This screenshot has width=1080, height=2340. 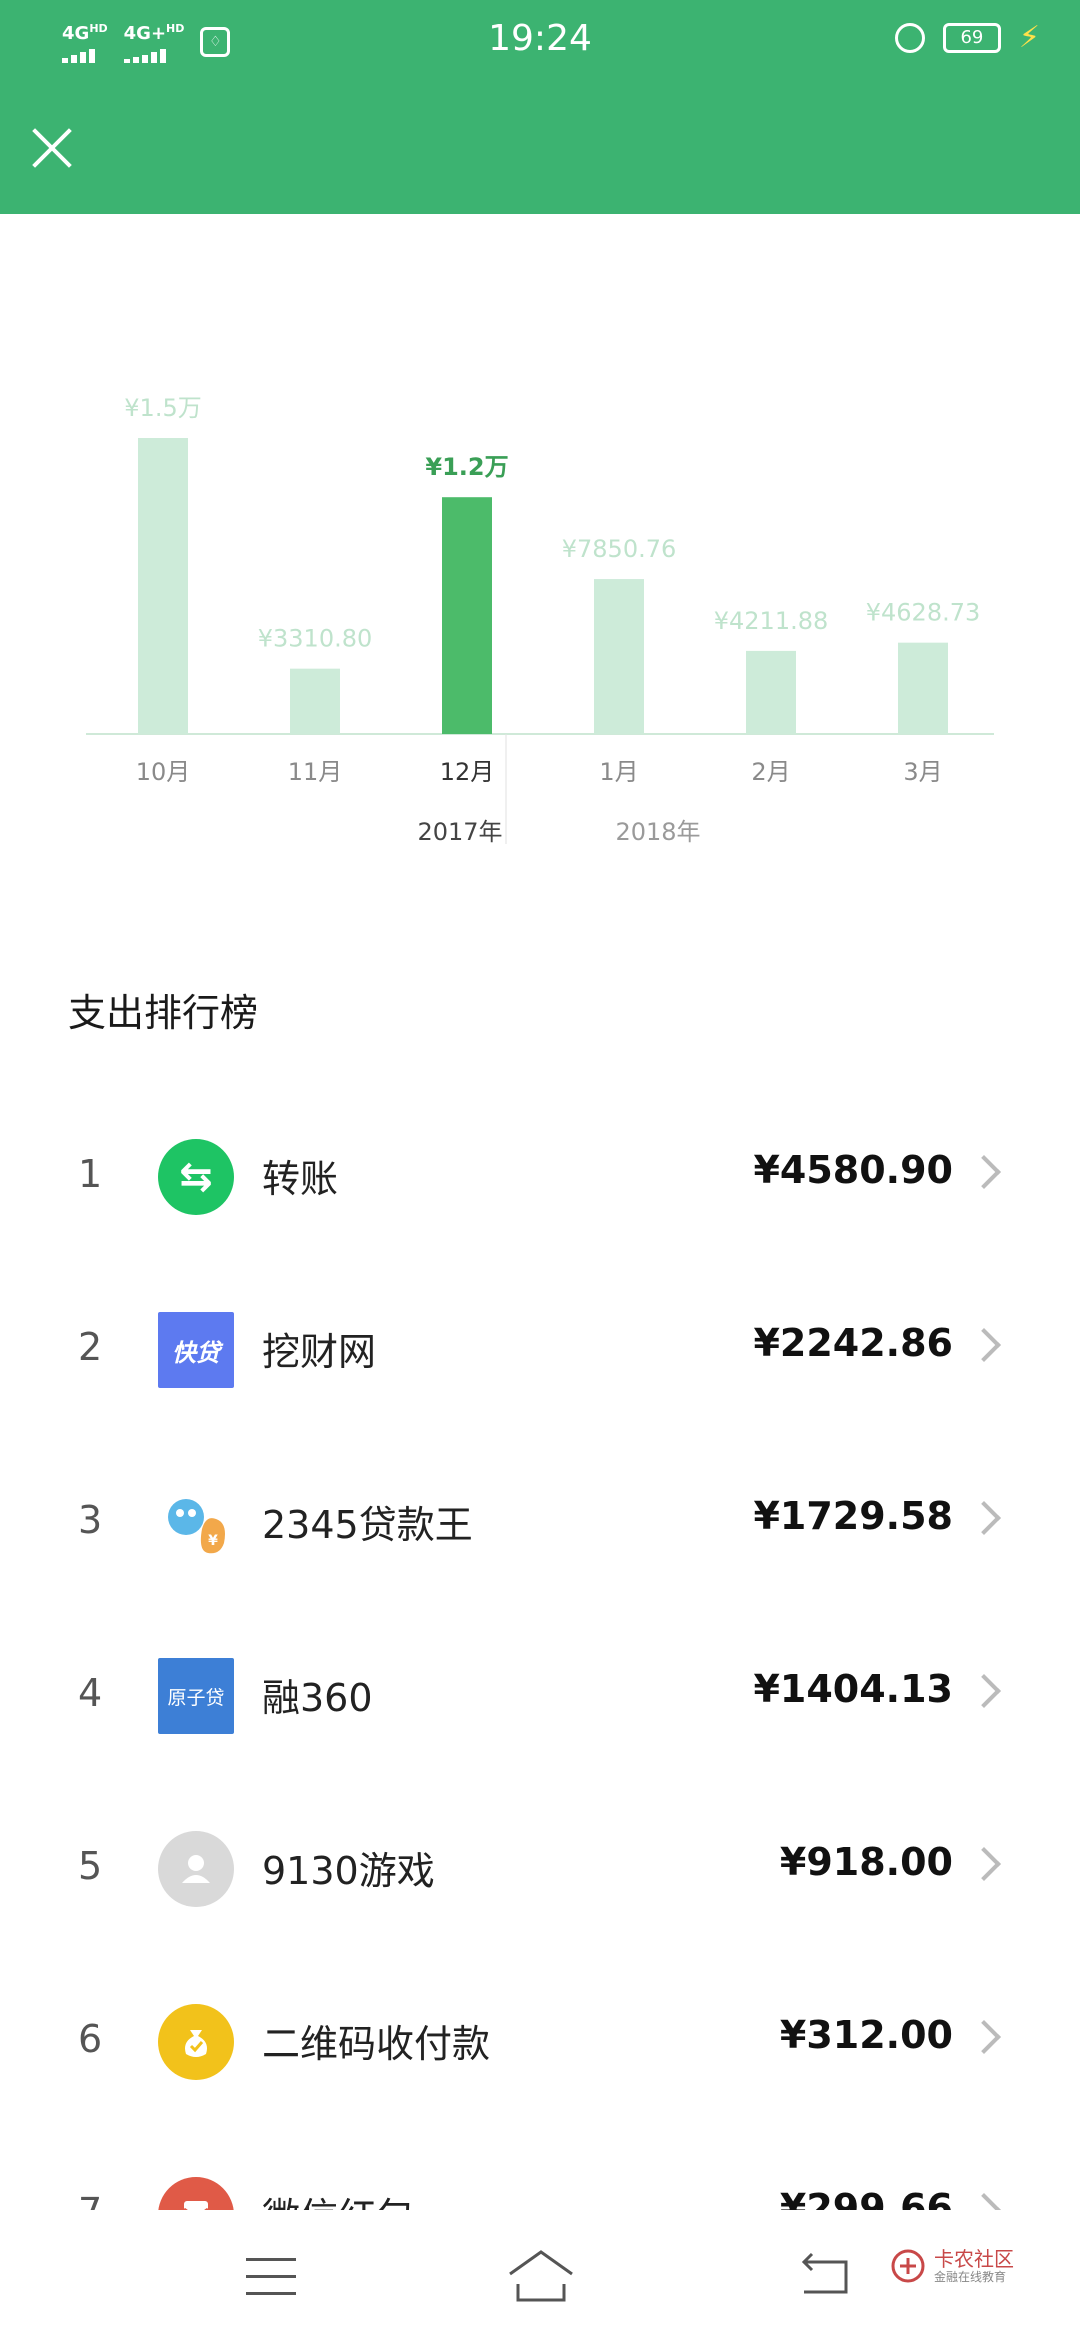 What do you see at coordinates (853, 1343) in the screenshot?
I see `amount: ¥2242.86` at bounding box center [853, 1343].